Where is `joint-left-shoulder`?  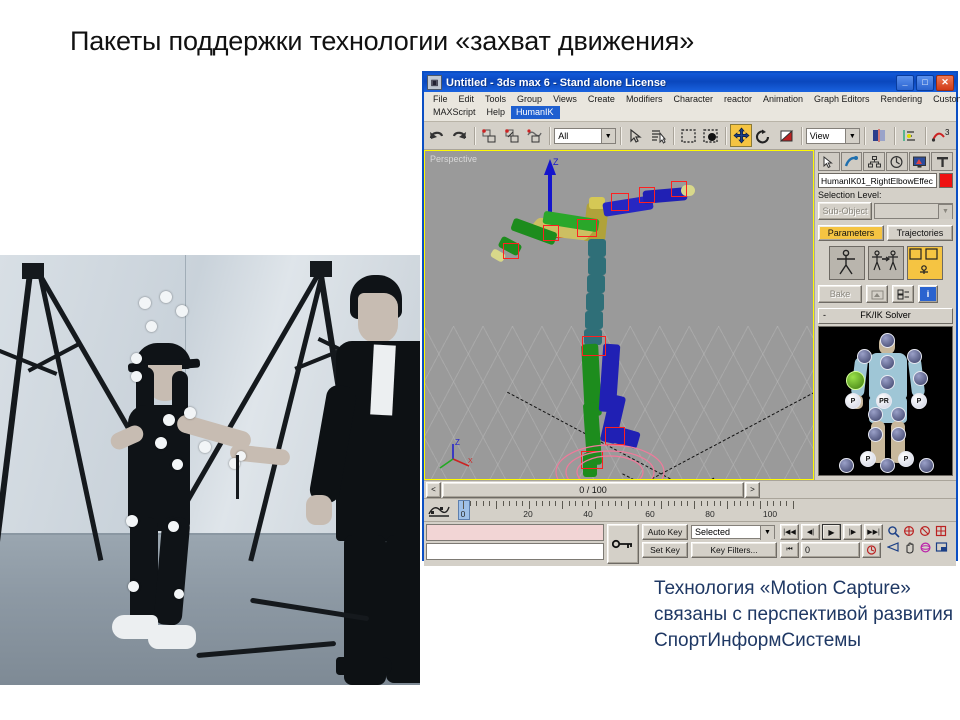 joint-left-shoulder is located at coordinates (864, 356).